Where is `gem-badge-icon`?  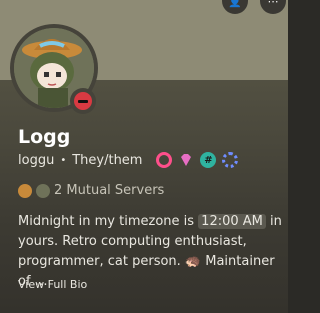
gem-badge-icon is located at coordinates (186, 160).